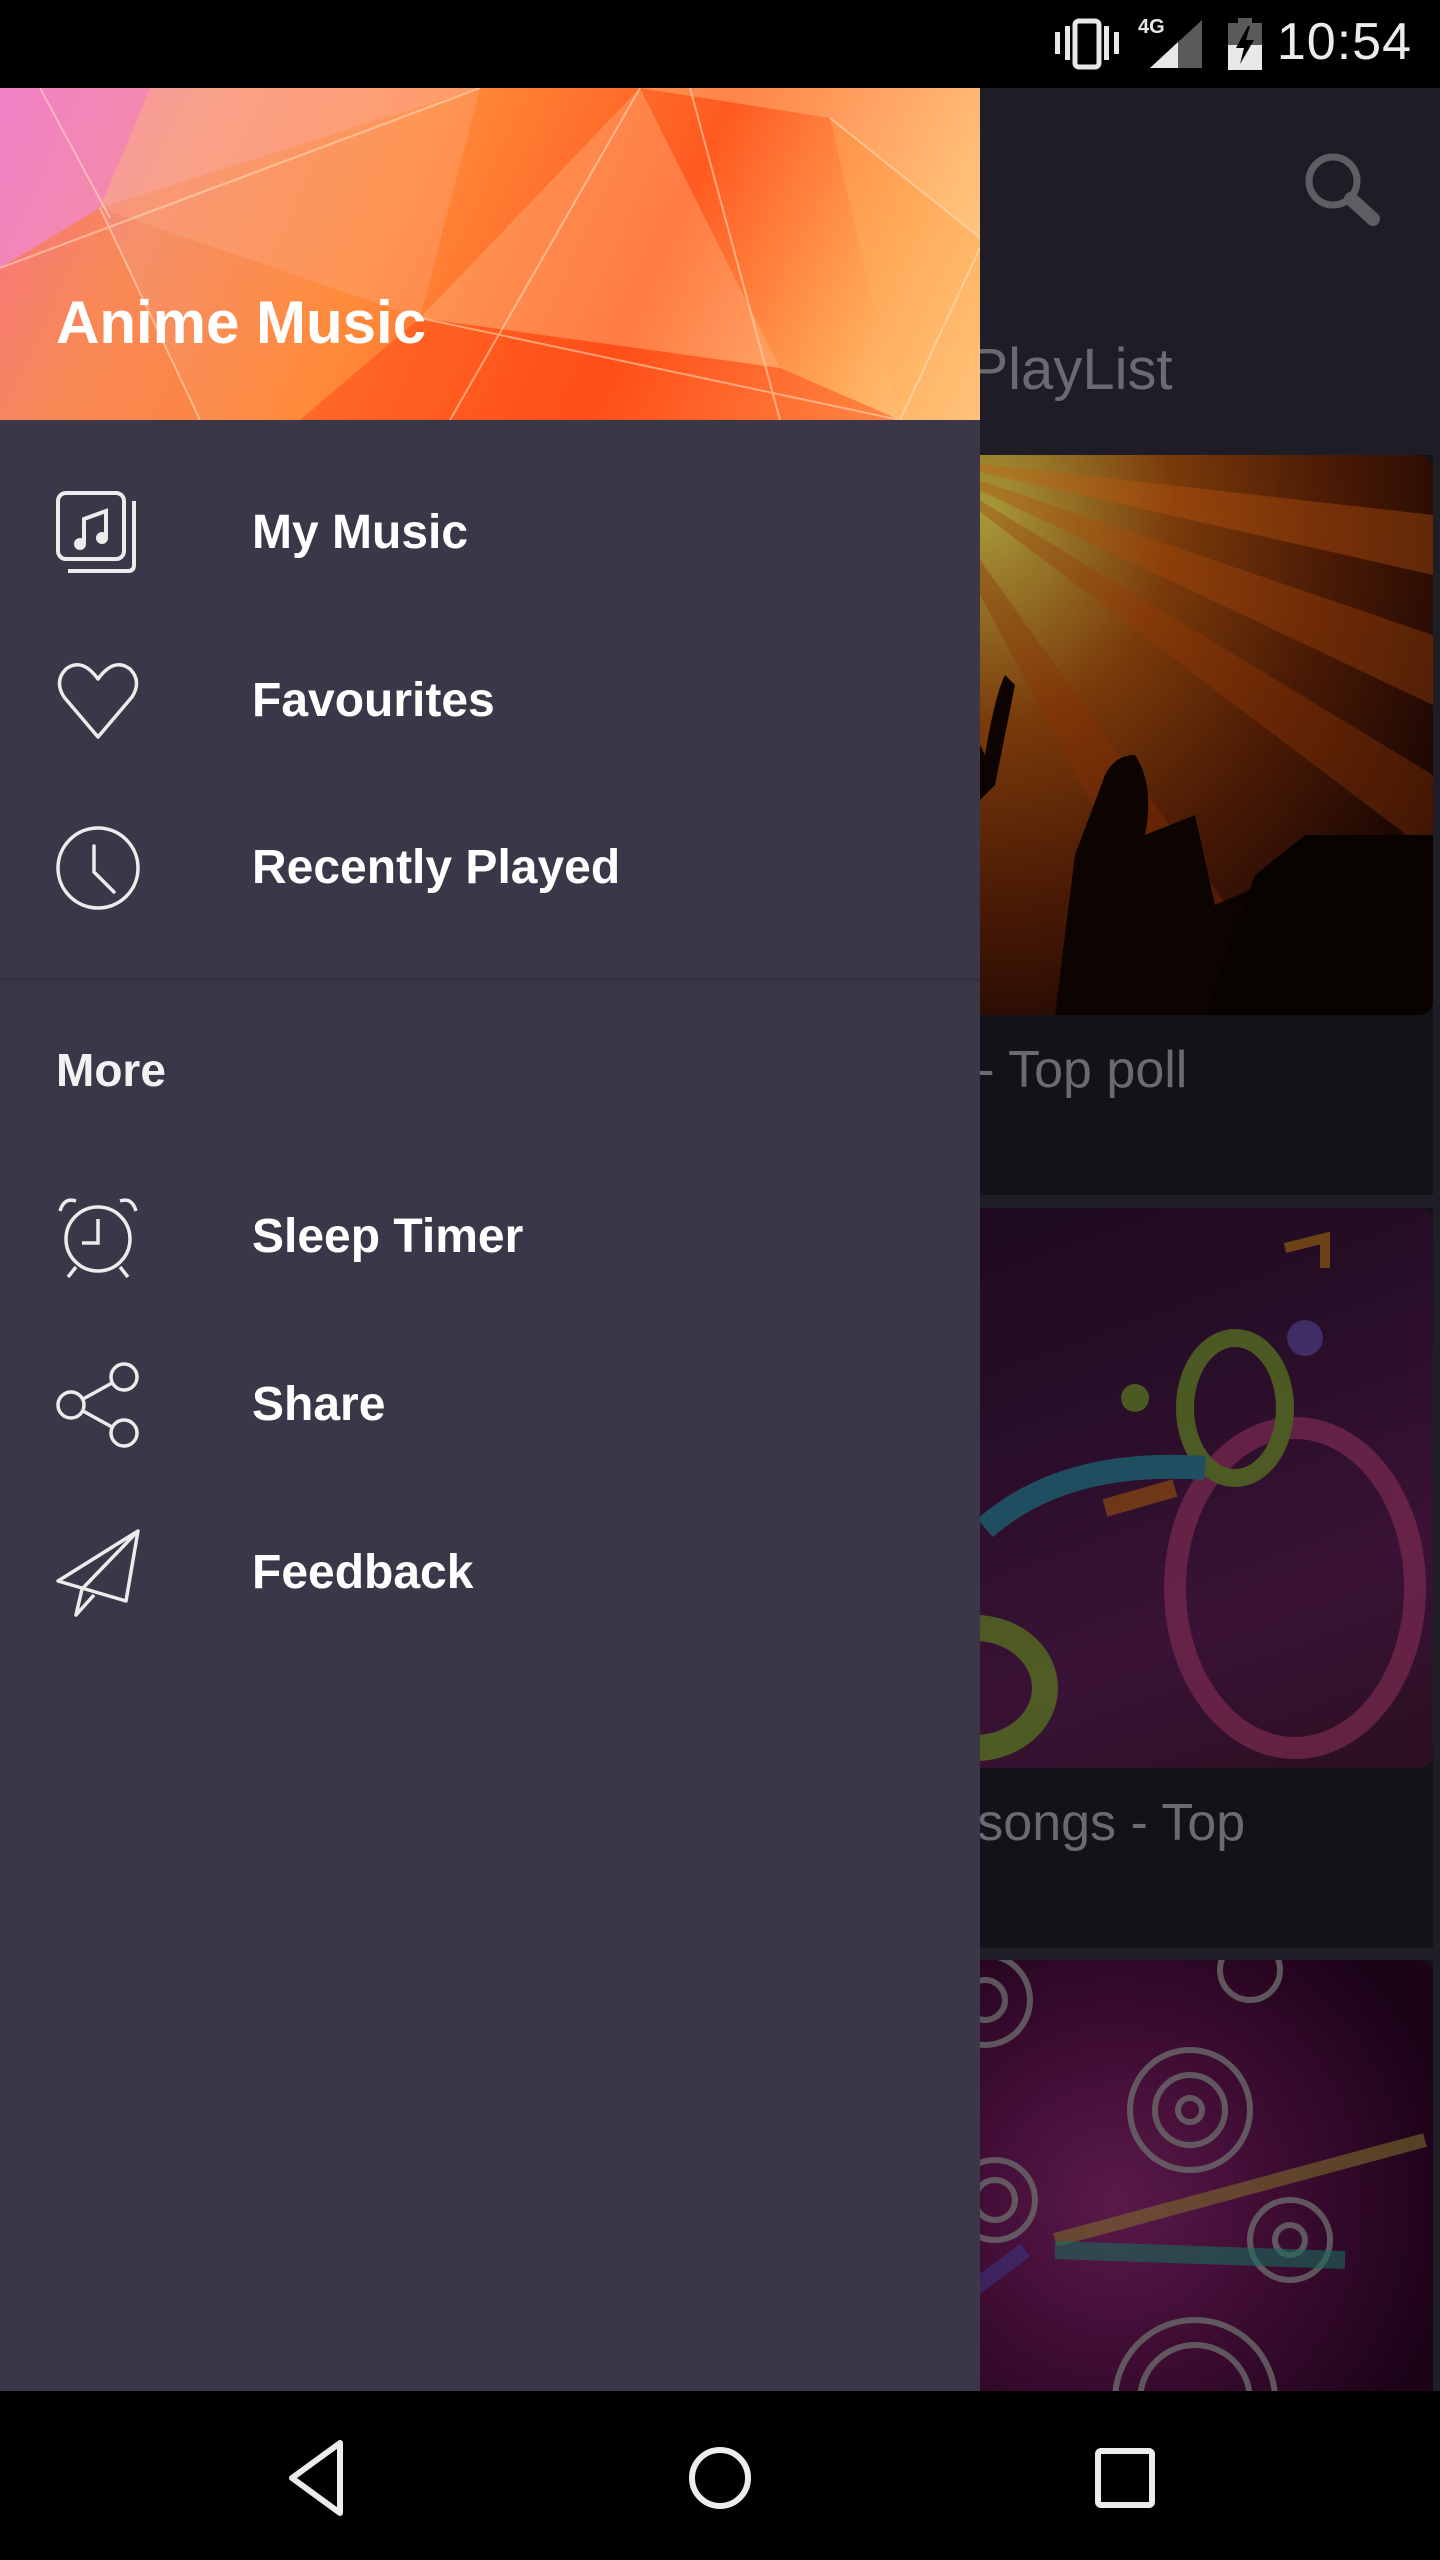 The image size is (1440, 2560). Describe the element at coordinates (1170, 43) in the screenshot. I see `signal-4g-icon: 4G` at that location.